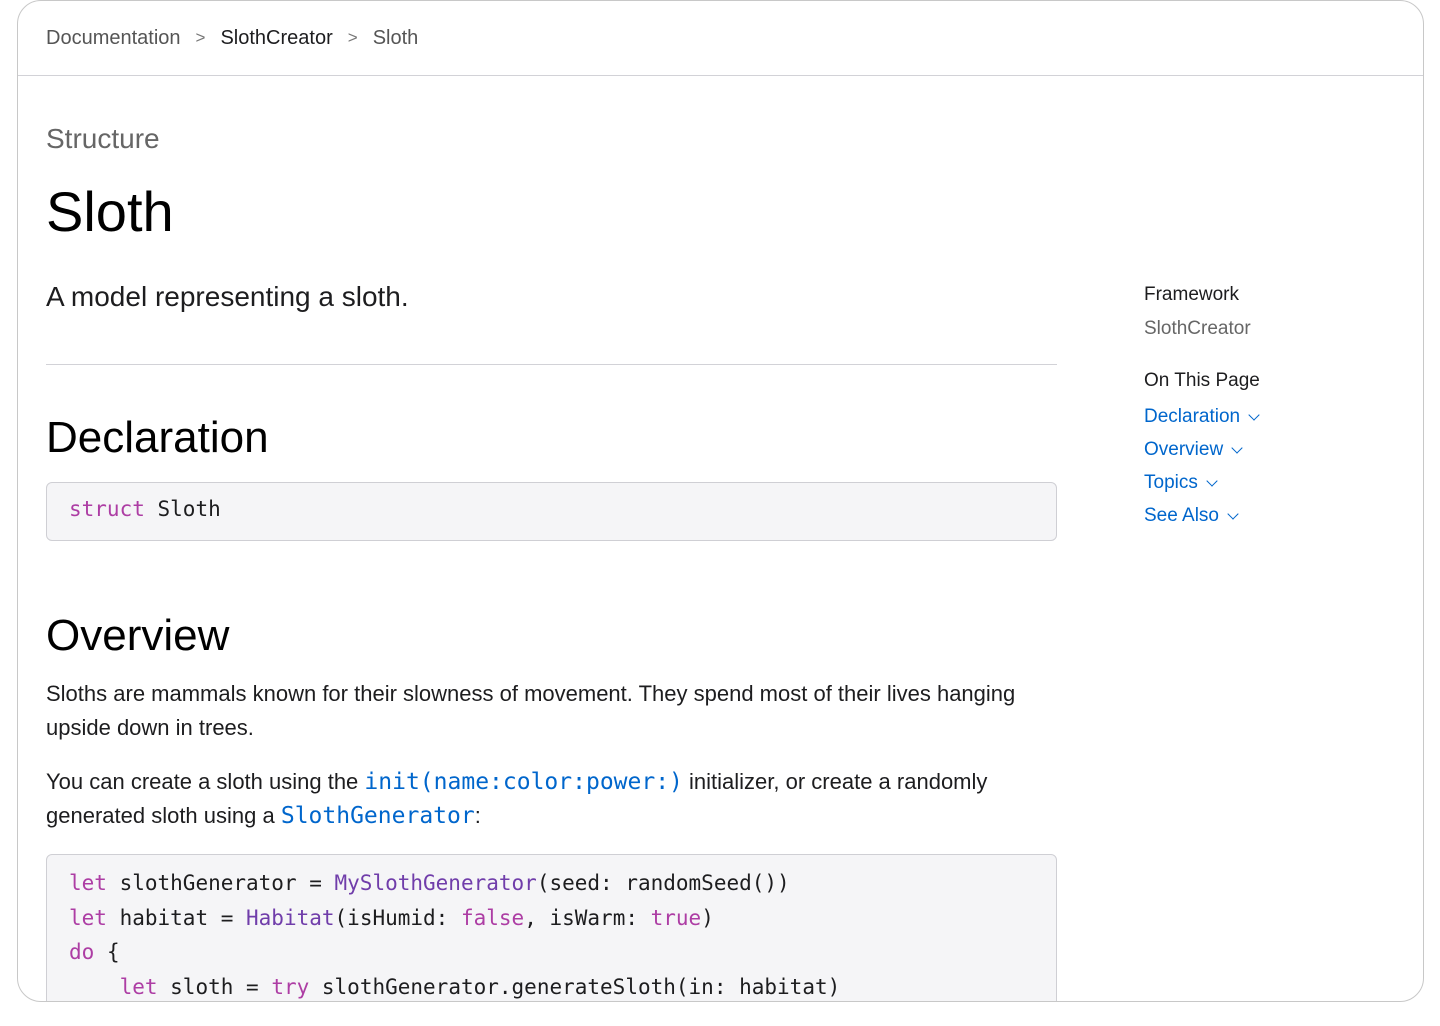  Describe the element at coordinates (397, 917) in the screenshot. I see `code-text: (isHumid:` at that location.